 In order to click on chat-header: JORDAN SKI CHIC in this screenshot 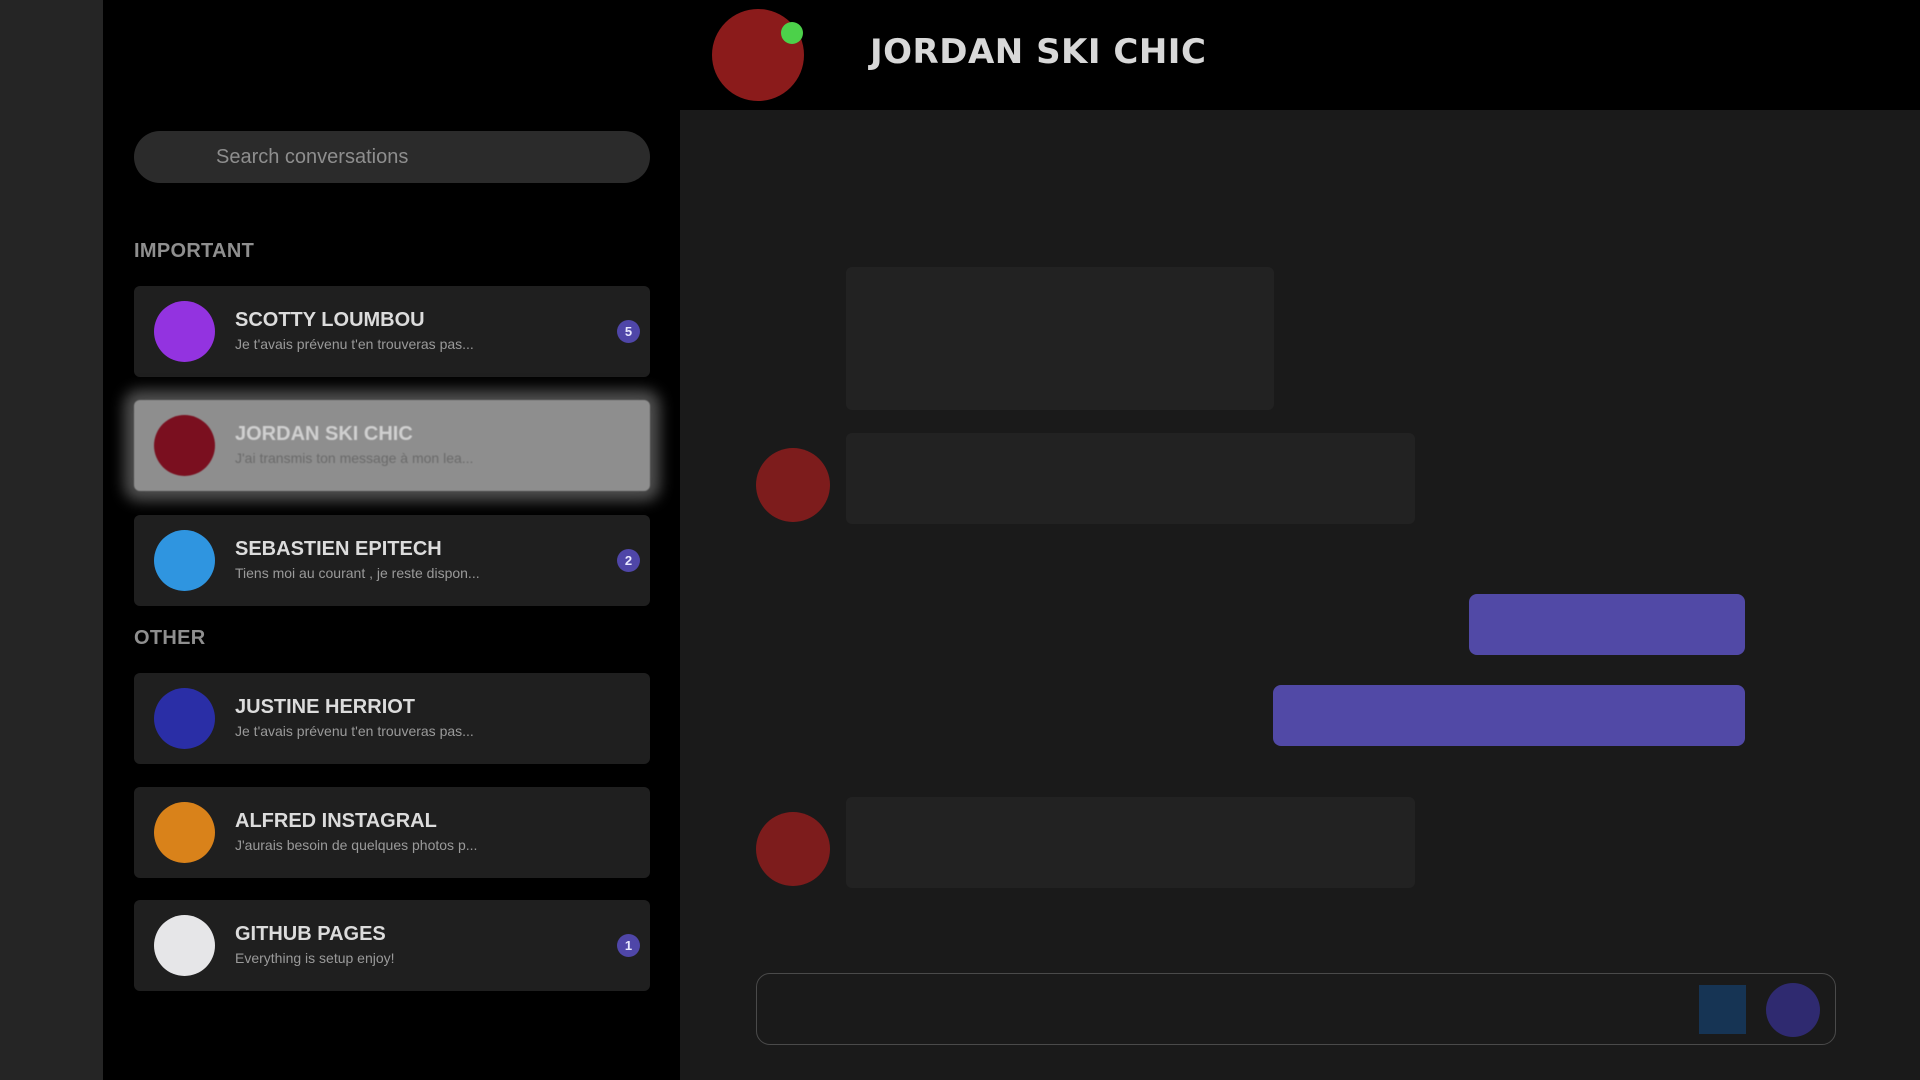, I will do `click(1300, 55)`.